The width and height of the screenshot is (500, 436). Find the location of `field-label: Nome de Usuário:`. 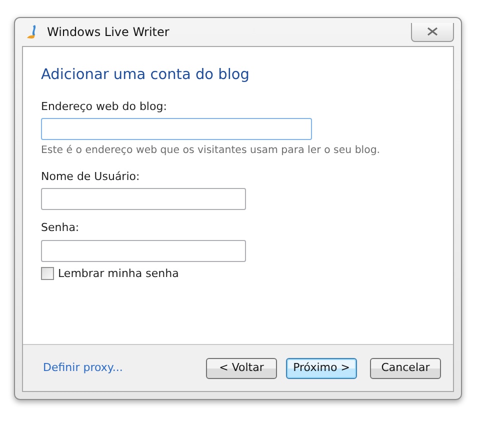

field-label: Nome de Usuário: is located at coordinates (90, 176).